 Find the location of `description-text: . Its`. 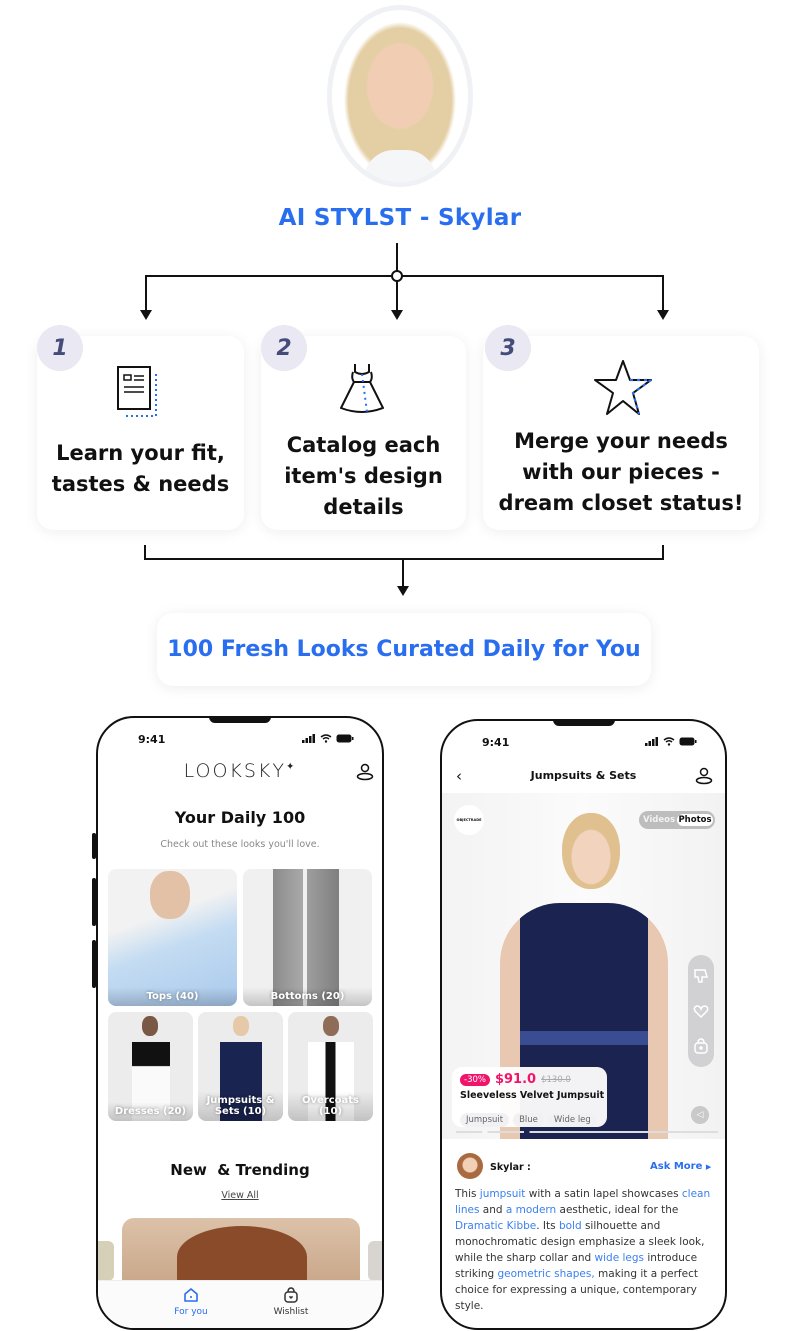

description-text: . Its is located at coordinates (547, 1226).